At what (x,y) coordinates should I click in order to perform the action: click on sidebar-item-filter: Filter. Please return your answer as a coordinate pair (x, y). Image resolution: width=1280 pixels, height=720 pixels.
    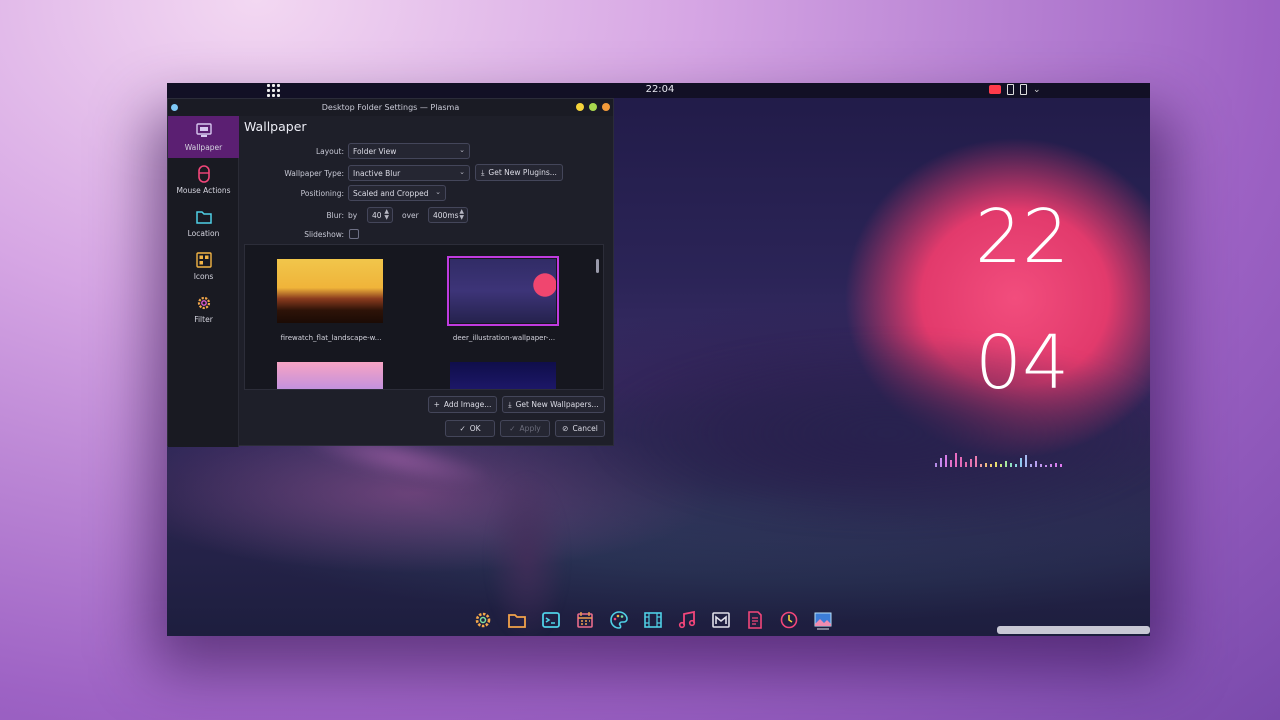
    Looking at the image, I should click on (203, 309).